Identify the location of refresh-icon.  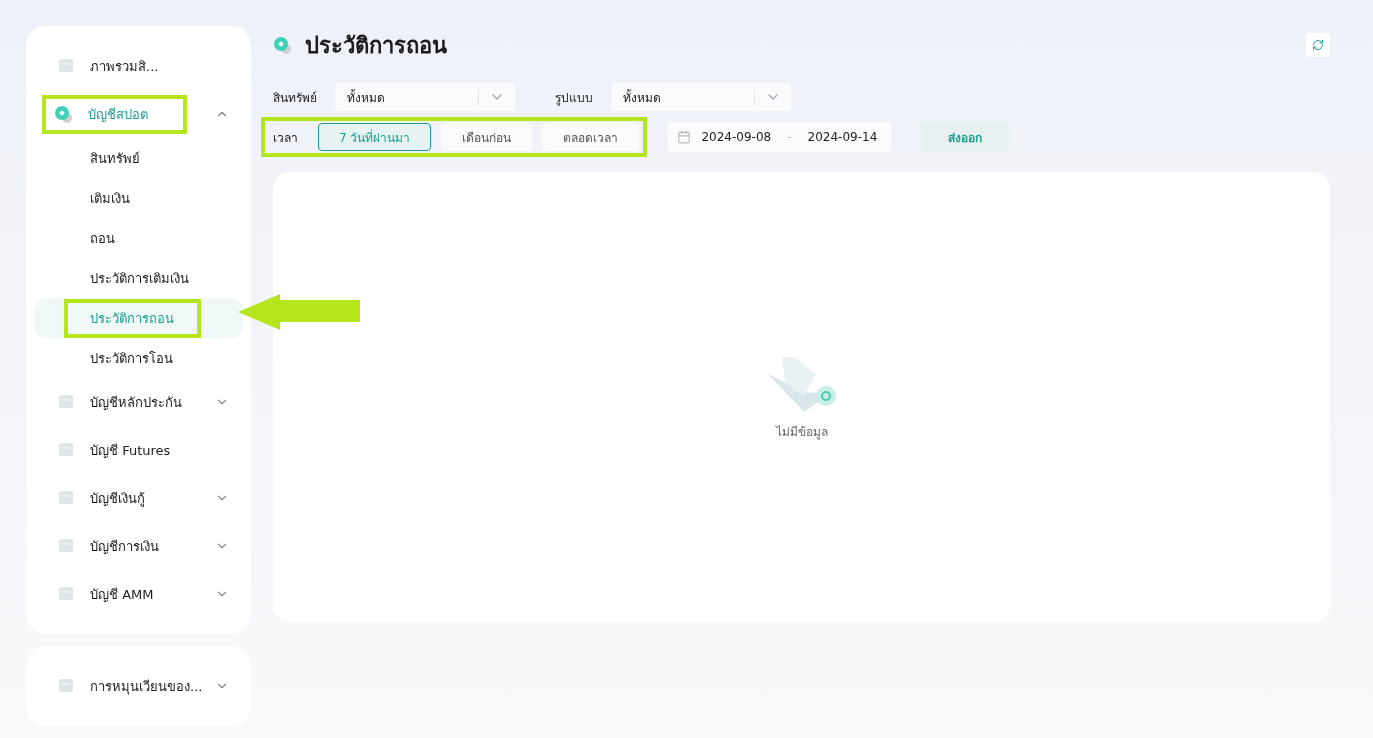
(1318, 45).